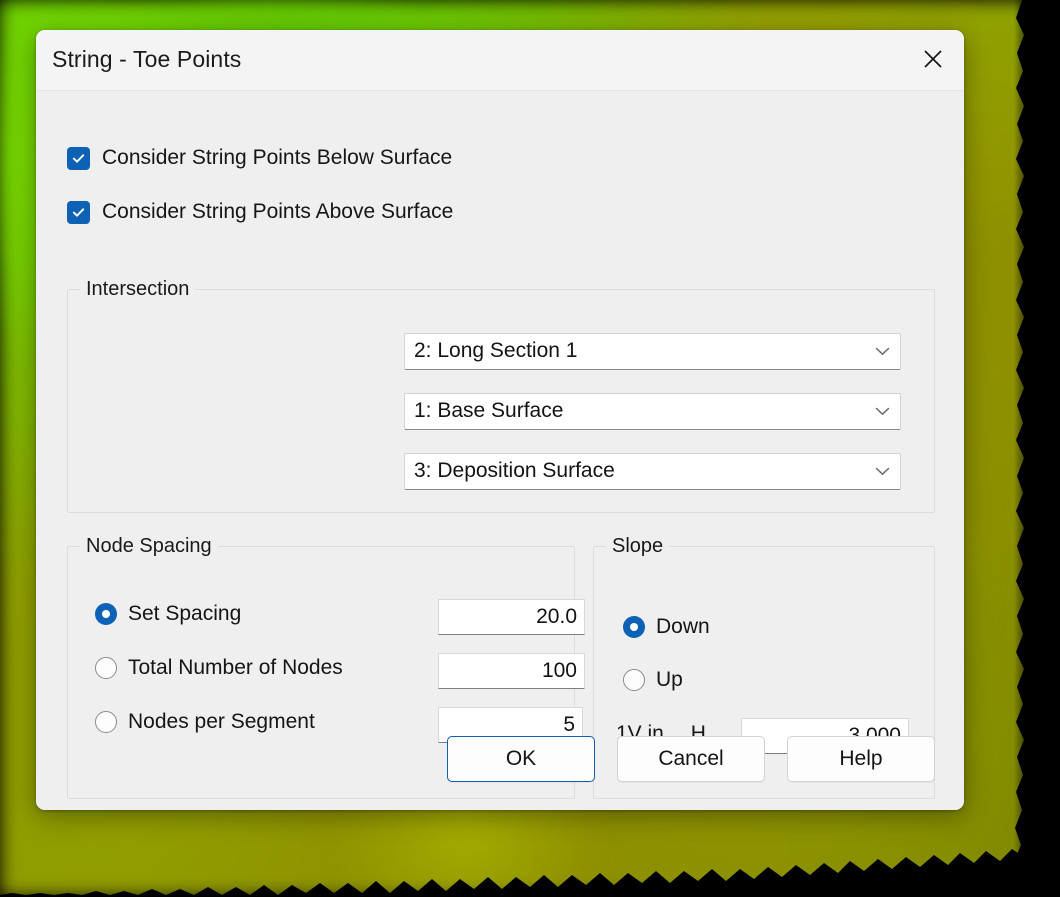 Image resolution: width=1060 pixels, height=897 pixels. Describe the element at coordinates (514, 470) in the screenshot. I see `dropdown-add-nodes-to-surface-no-value: 3: Deposition Surface` at that location.